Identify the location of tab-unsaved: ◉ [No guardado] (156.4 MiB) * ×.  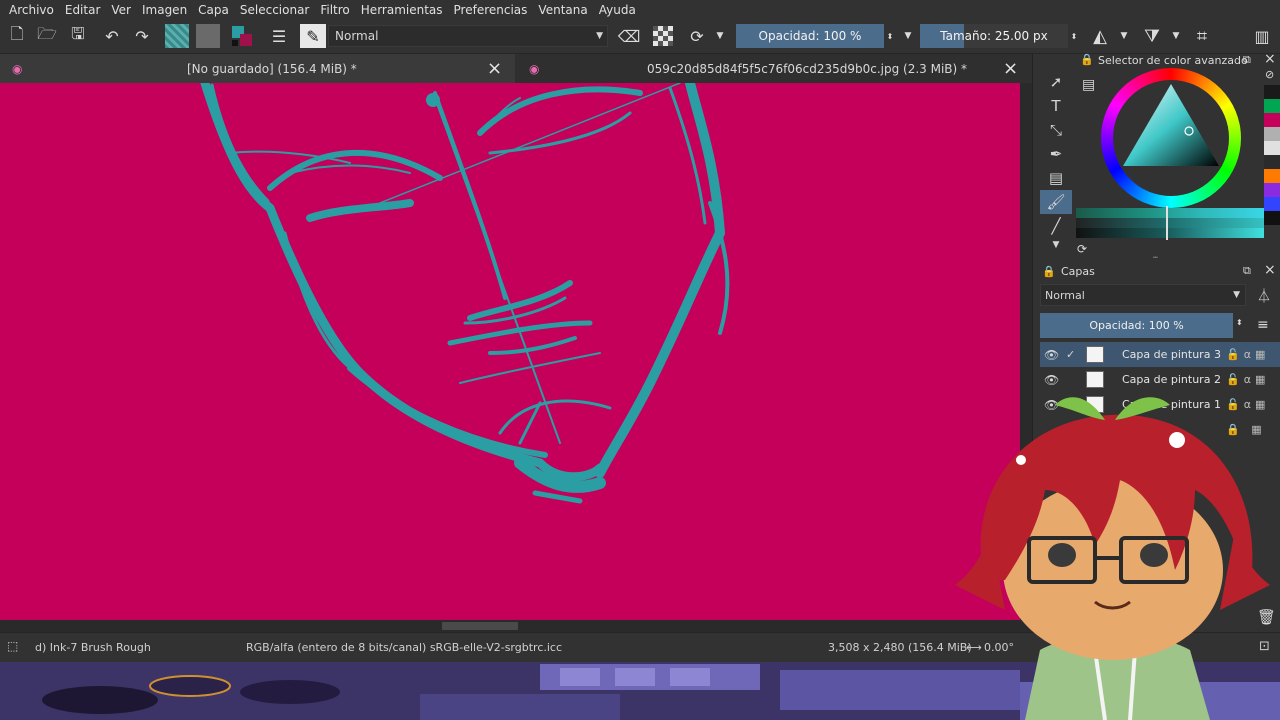
(257, 68).